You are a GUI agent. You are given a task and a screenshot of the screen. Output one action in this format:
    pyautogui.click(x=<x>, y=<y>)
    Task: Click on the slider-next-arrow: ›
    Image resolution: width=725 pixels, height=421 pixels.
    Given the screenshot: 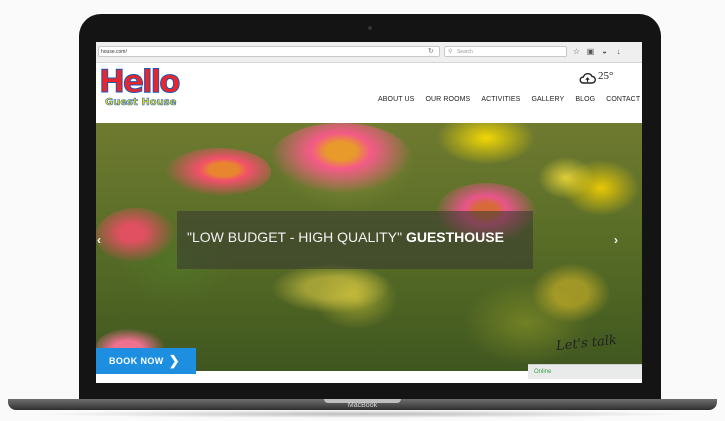 What is the action you would take?
    pyautogui.click(x=616, y=240)
    